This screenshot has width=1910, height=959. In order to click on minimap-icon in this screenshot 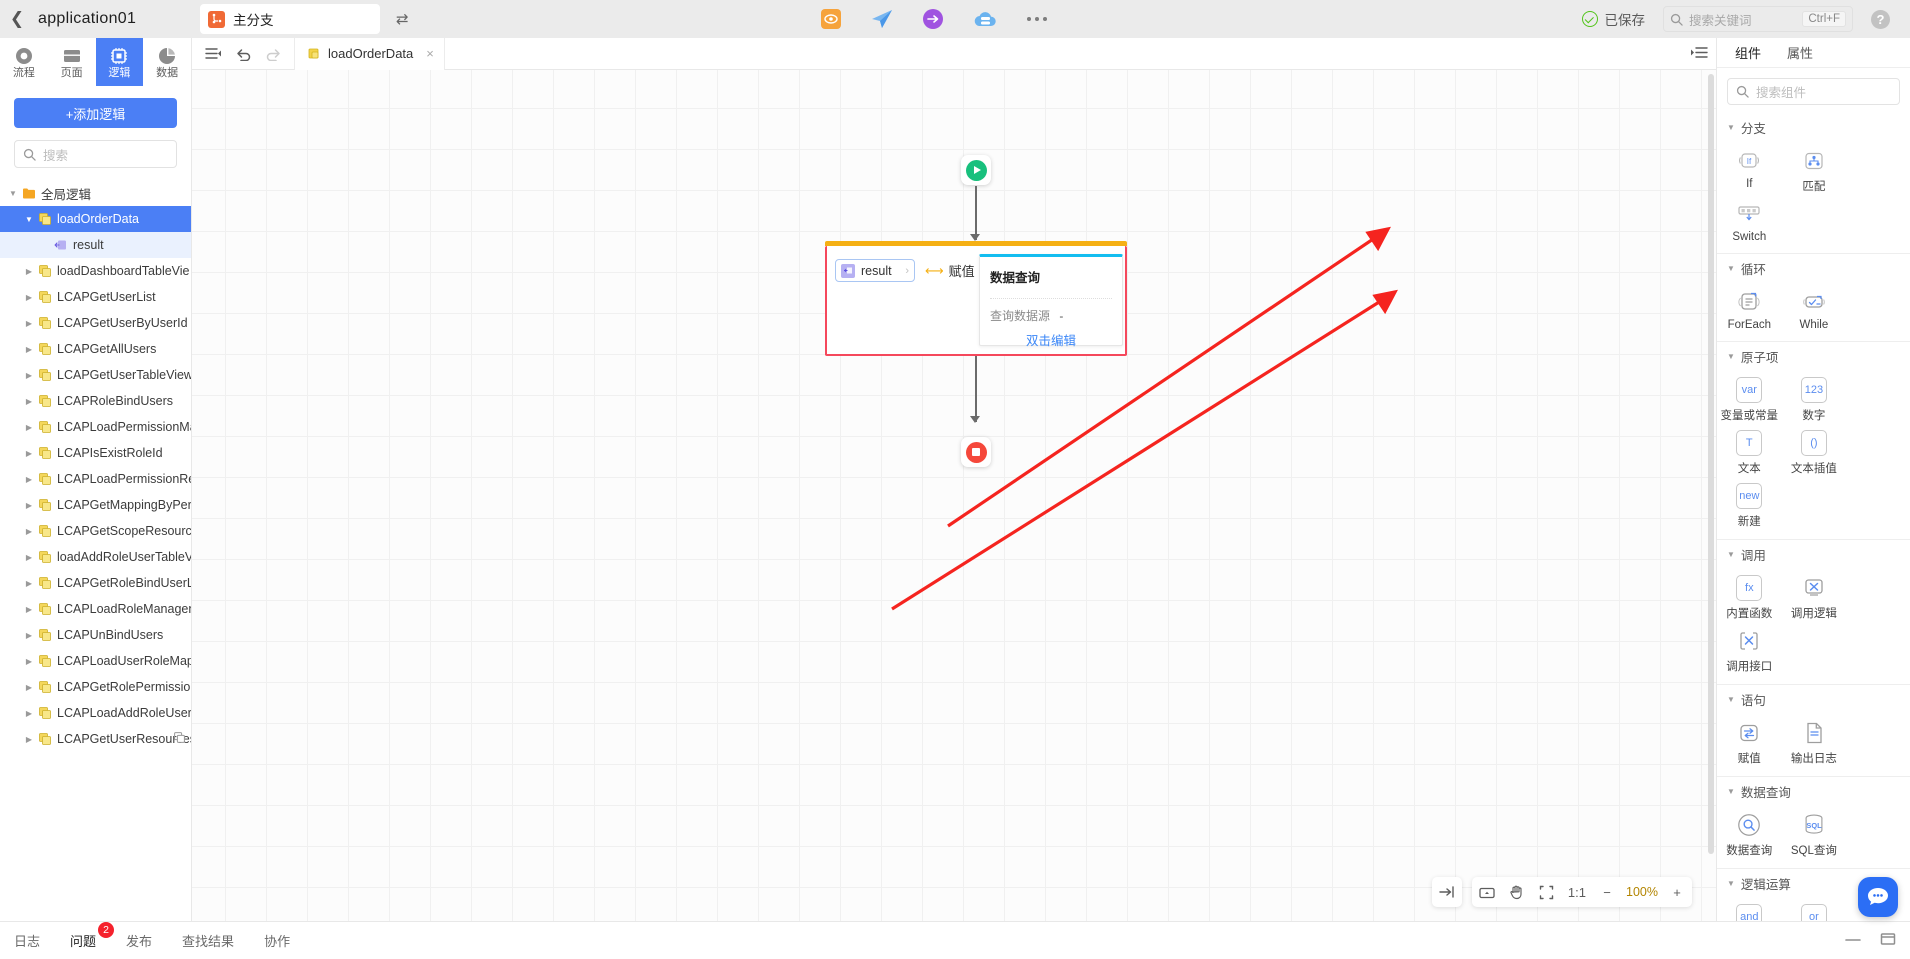, I will do `click(1487, 892)`.